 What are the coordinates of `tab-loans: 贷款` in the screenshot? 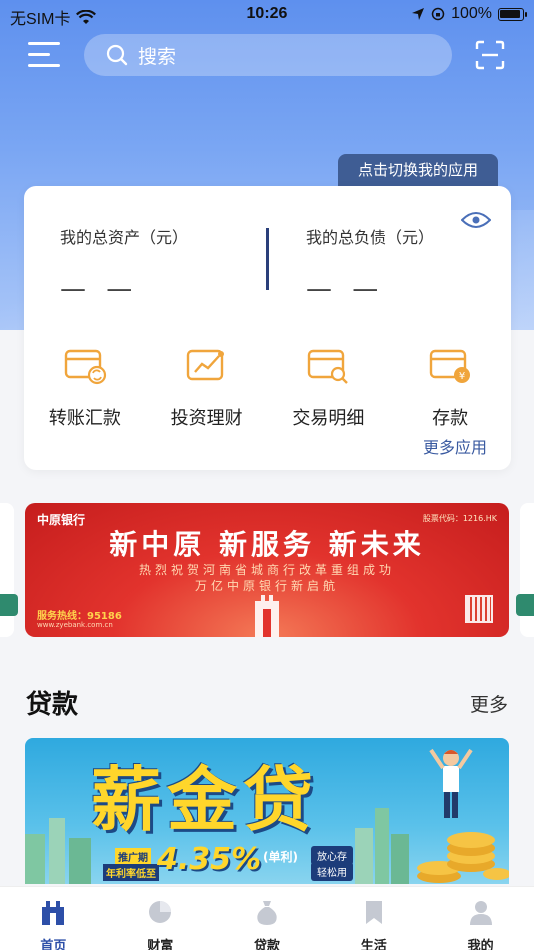 It's located at (267, 918).